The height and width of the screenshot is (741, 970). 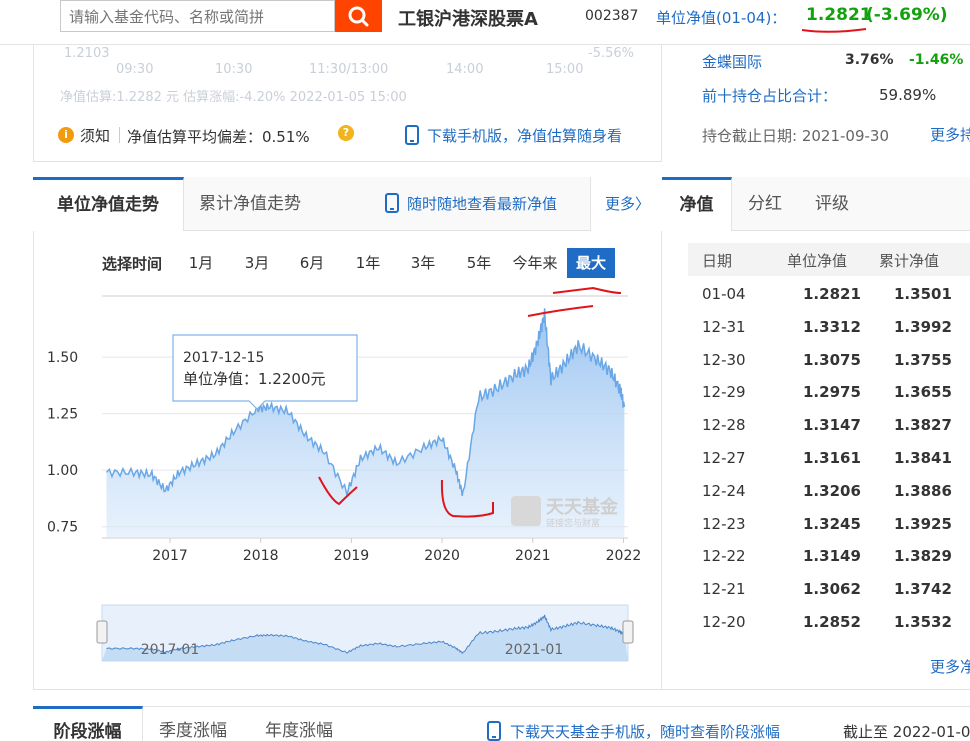 I want to click on navigator-handle-right, so click(x=628, y=632).